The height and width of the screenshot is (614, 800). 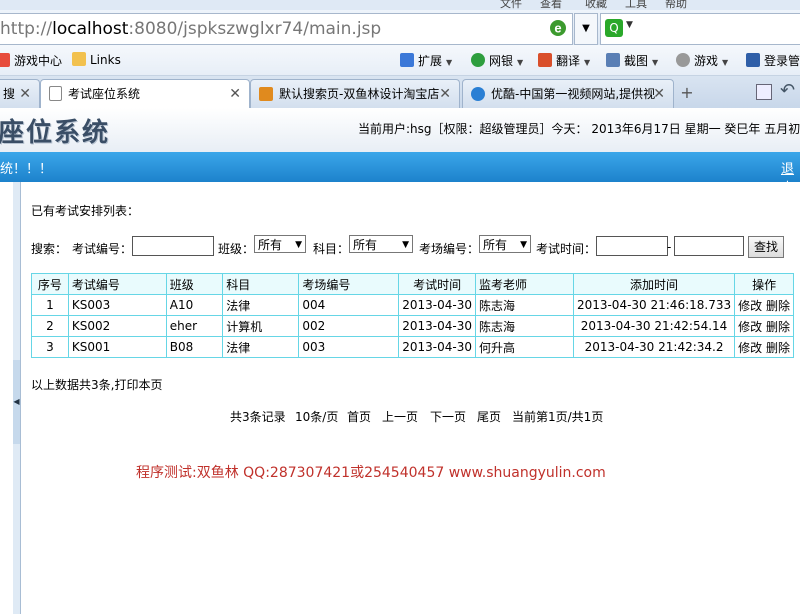 What do you see at coordinates (49, 249) in the screenshot?
I see `search-label: 搜索：` at bounding box center [49, 249].